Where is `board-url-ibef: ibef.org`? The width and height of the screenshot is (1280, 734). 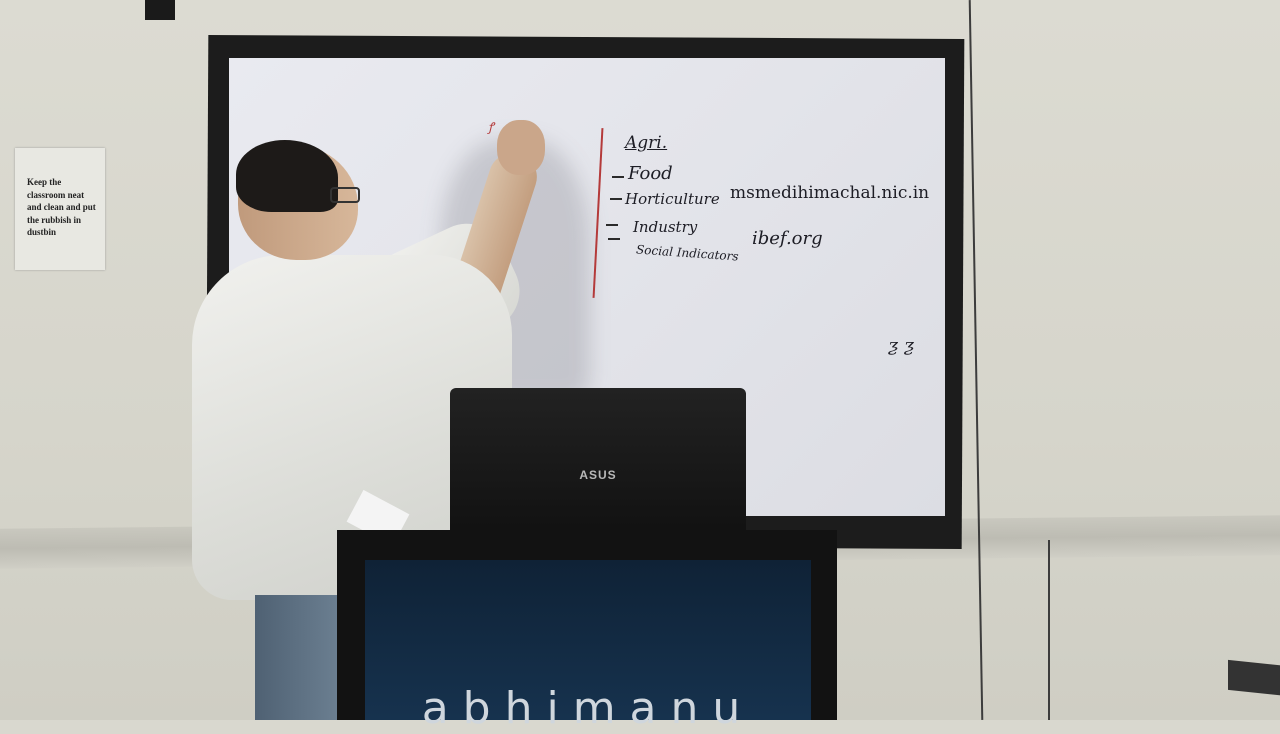
board-url-ibef: ibef.org is located at coordinates (787, 238).